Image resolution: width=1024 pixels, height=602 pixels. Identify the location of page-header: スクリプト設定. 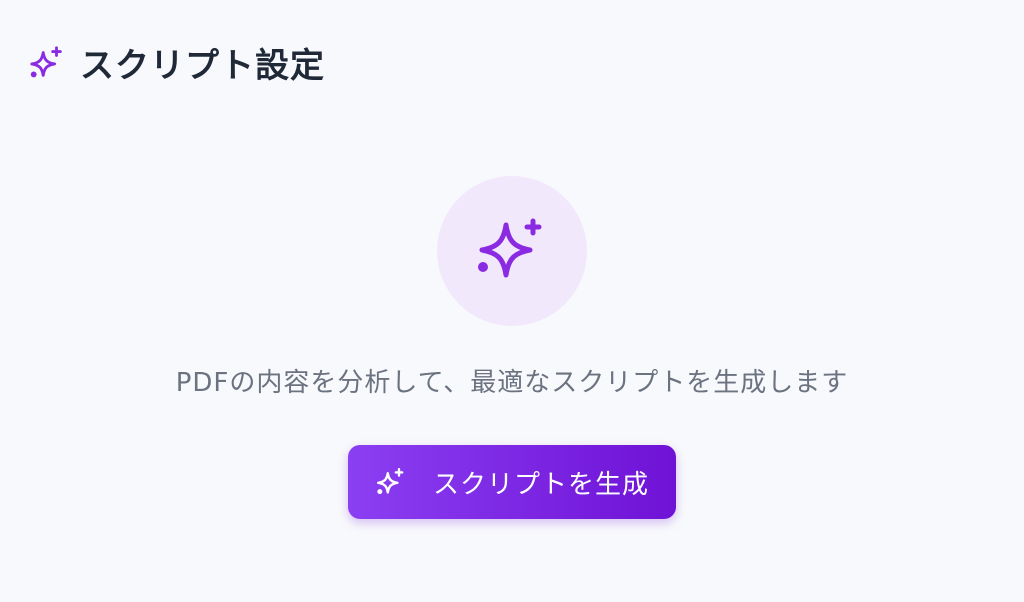
(176, 62).